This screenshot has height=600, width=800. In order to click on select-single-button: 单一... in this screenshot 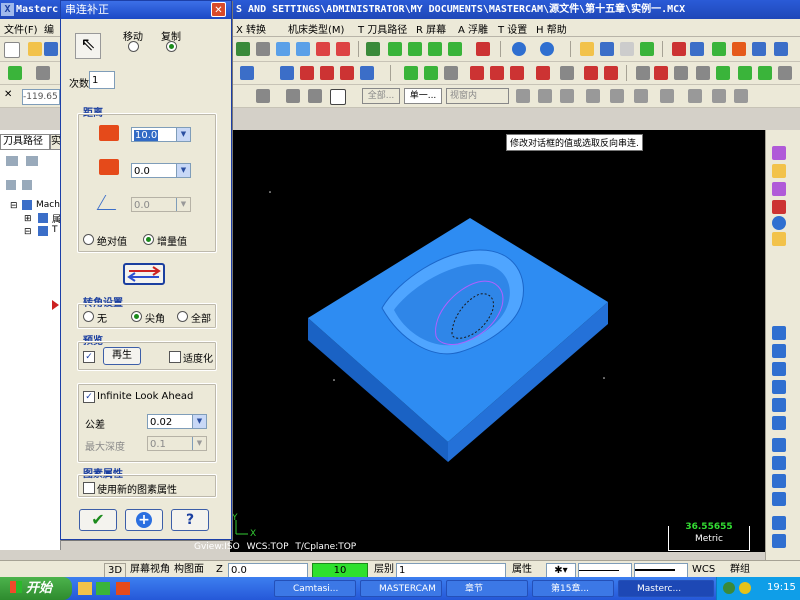, I will do `click(423, 96)`.